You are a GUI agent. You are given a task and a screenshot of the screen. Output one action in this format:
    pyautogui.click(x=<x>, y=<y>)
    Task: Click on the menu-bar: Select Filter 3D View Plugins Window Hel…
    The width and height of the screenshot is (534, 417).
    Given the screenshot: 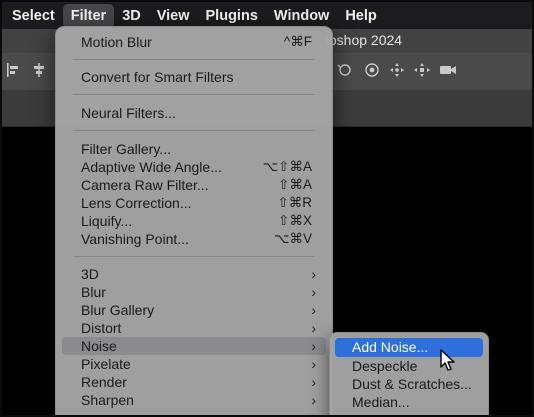 What is the action you would take?
    pyautogui.click(x=267, y=15)
    